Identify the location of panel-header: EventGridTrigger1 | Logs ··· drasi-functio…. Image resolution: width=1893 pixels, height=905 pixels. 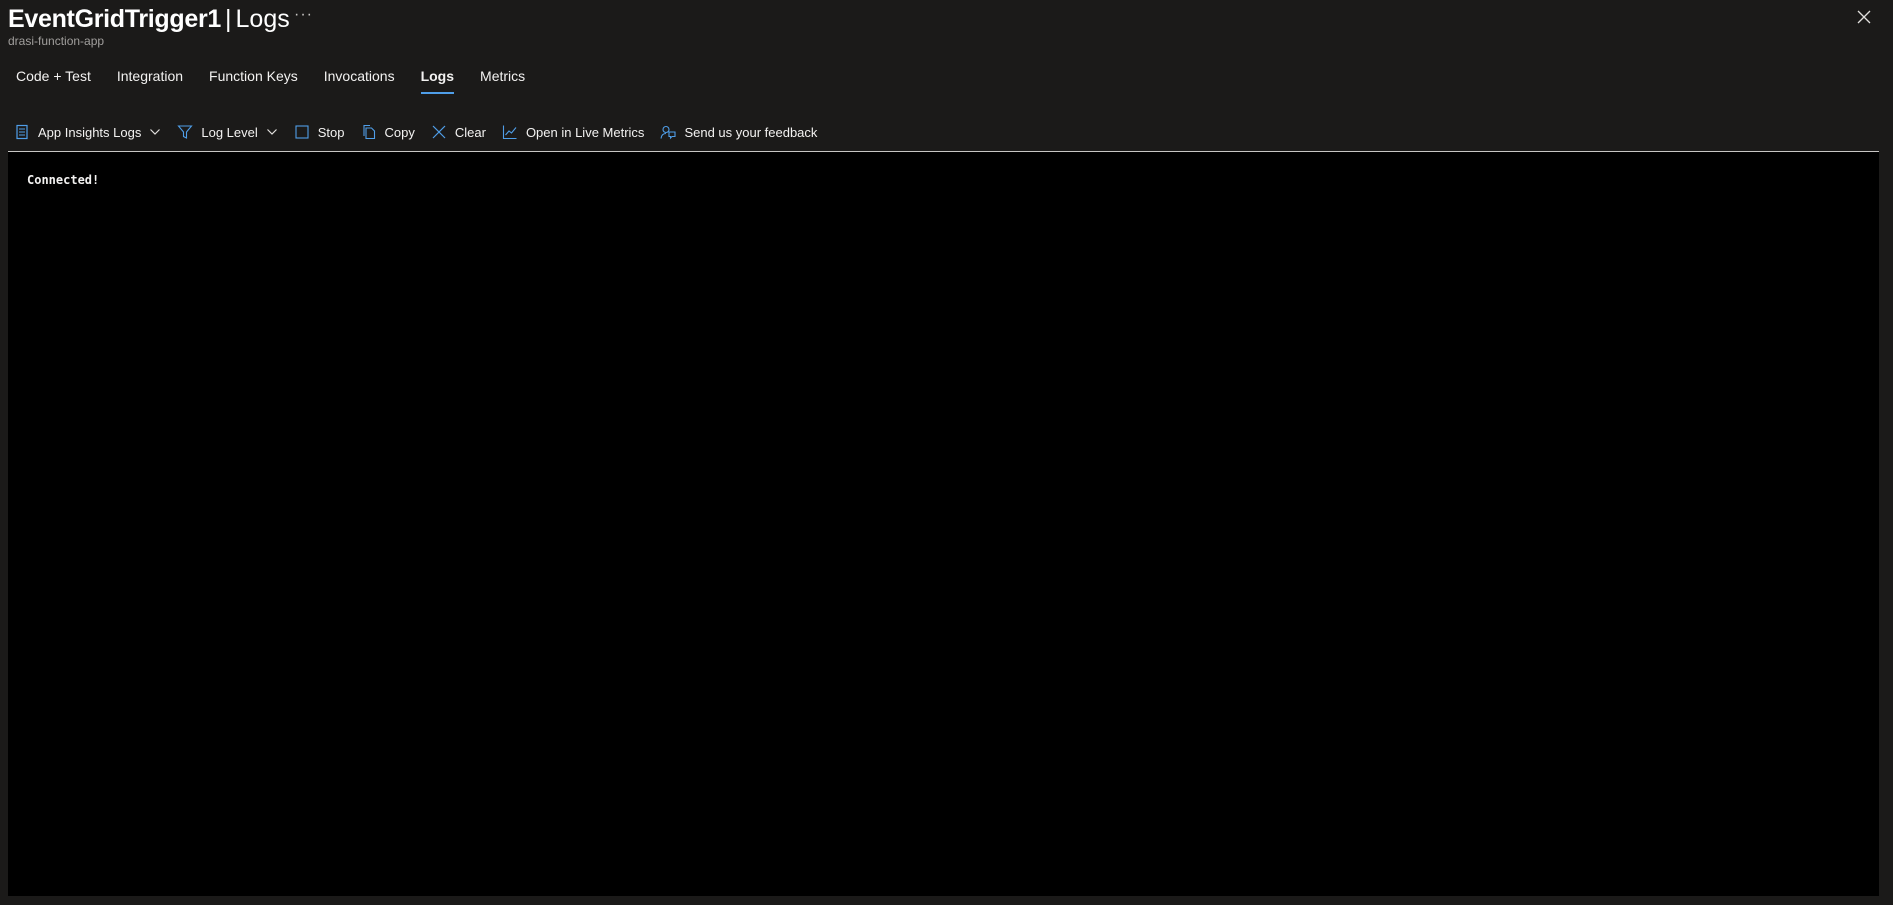
(950, 26).